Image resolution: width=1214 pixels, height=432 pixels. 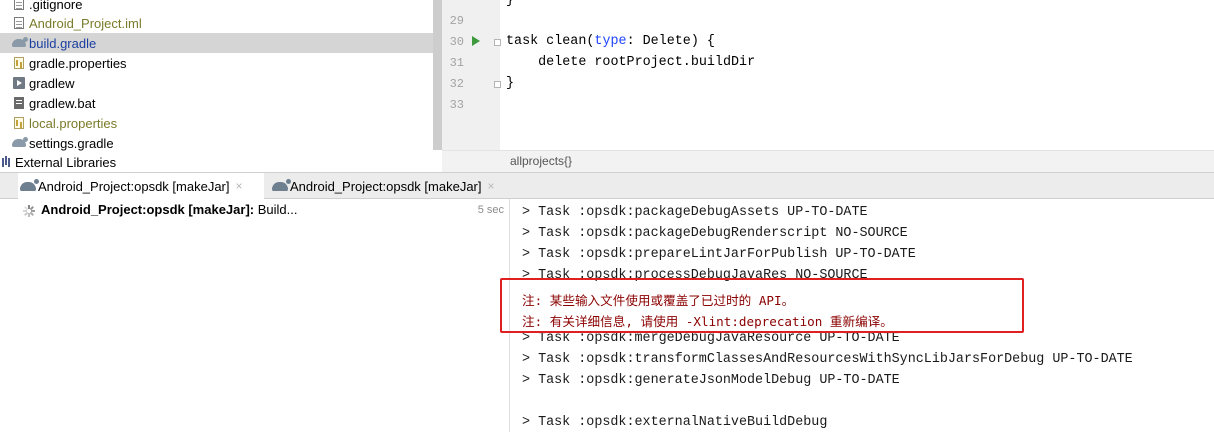 What do you see at coordinates (221, 103) in the screenshot?
I see `tree-item-gradlew-bat: gradlew.bat` at bounding box center [221, 103].